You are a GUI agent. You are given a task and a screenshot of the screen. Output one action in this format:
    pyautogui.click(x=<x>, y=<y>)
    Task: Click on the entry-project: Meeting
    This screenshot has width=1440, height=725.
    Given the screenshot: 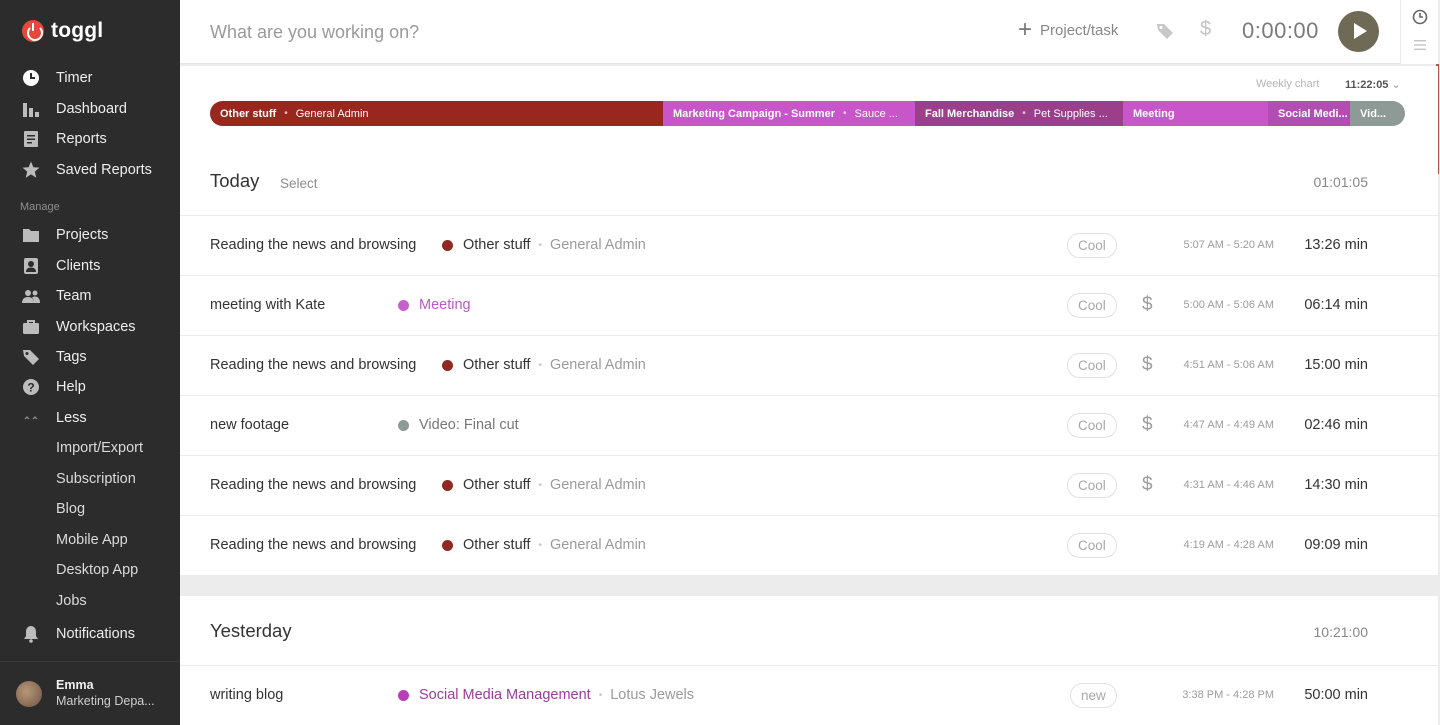 What is the action you would take?
    pyautogui.click(x=434, y=305)
    